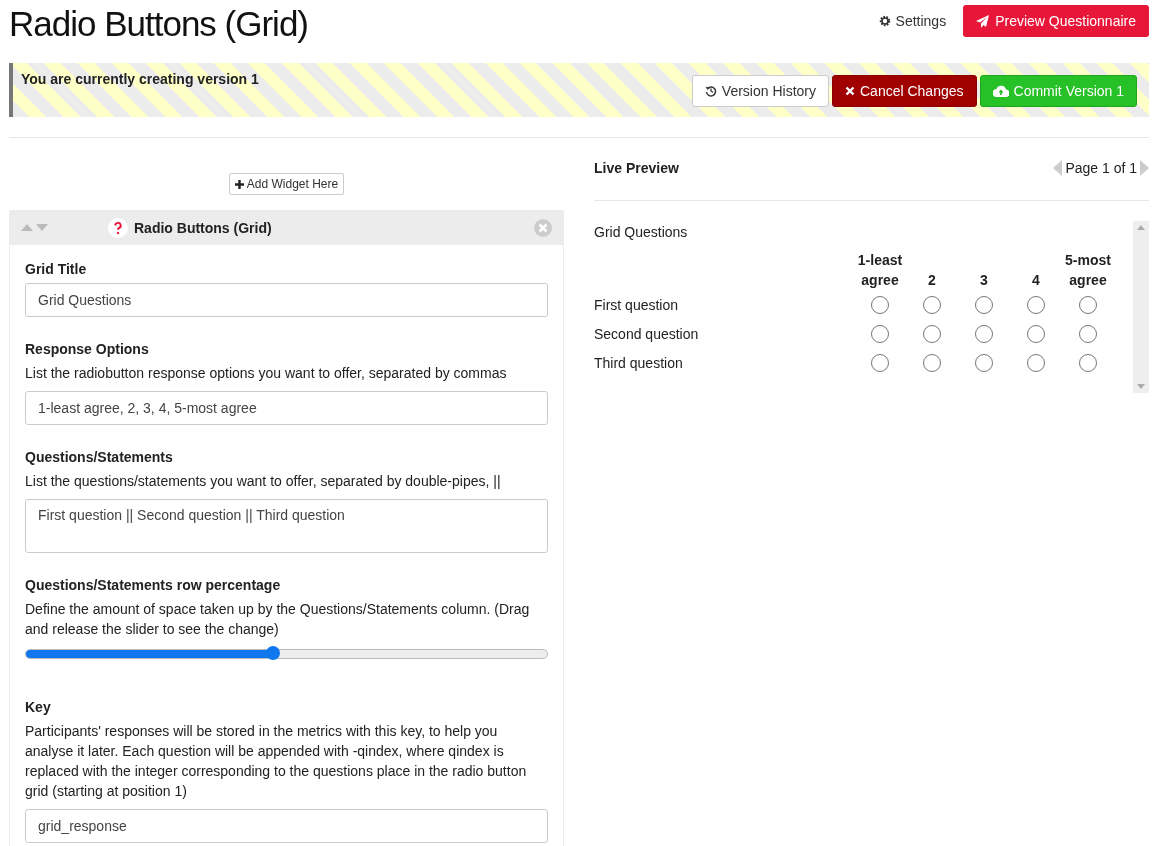 Image resolution: width=1158 pixels, height=846 pixels. What do you see at coordinates (286, 184) in the screenshot?
I see `add-widget-button: Add Widget Here` at bounding box center [286, 184].